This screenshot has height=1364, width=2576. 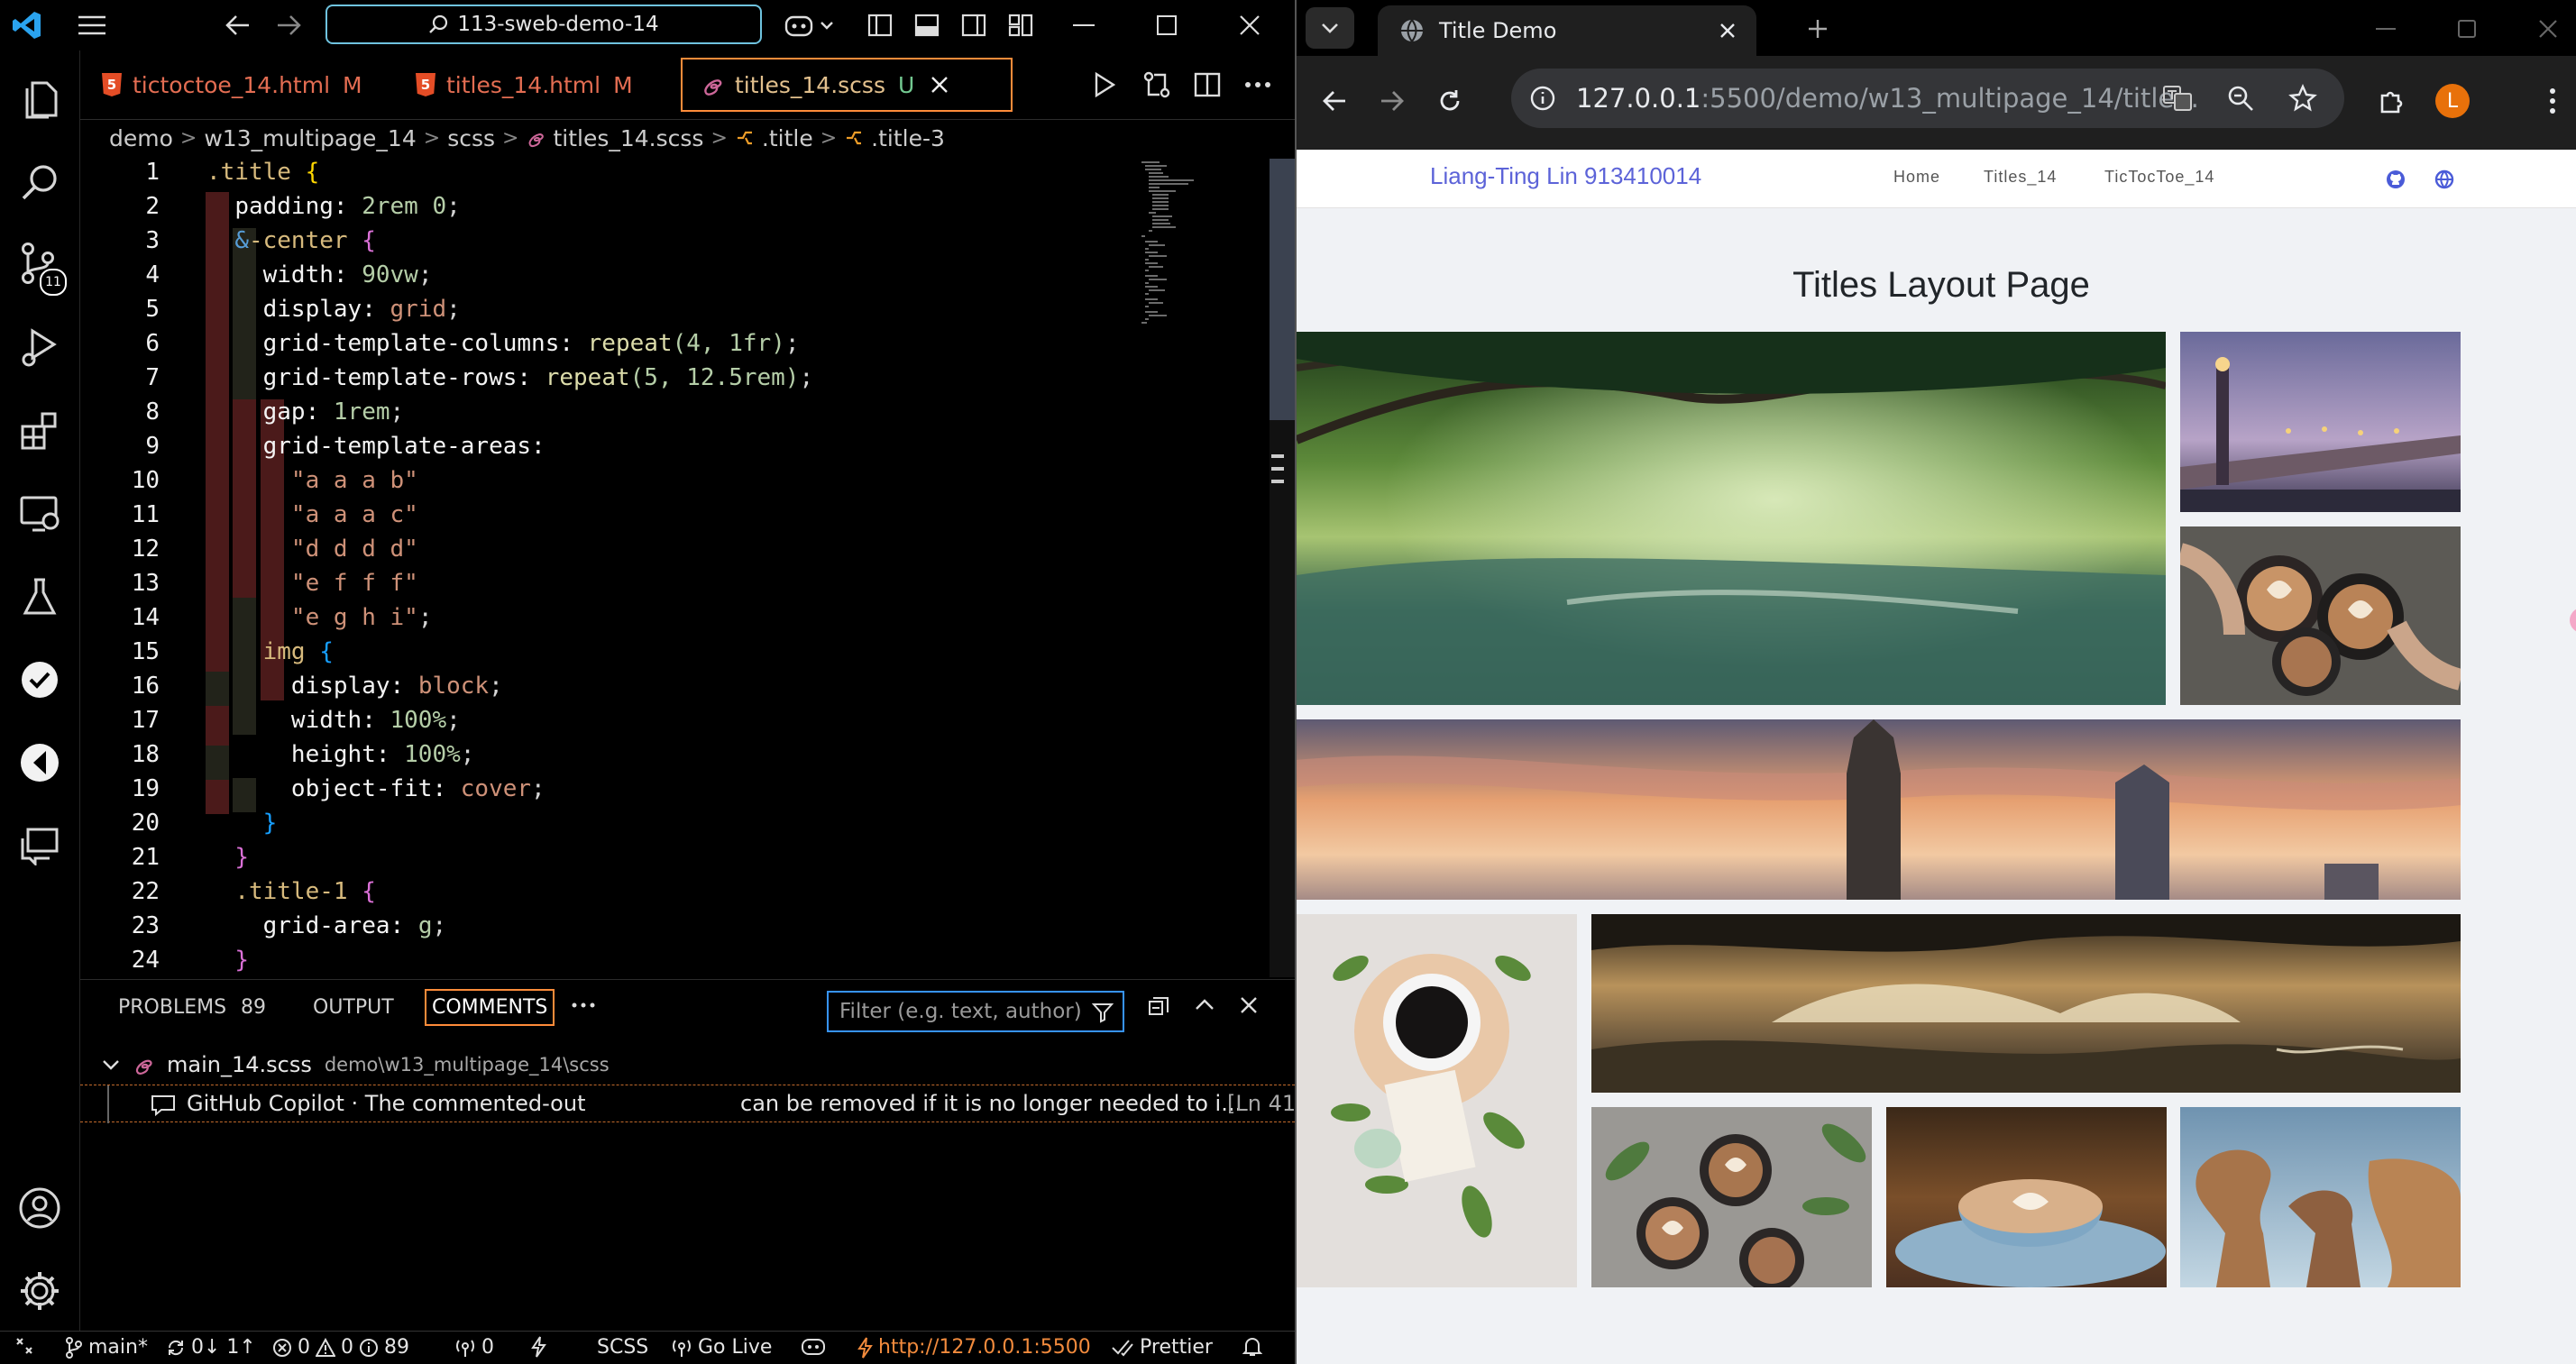 What do you see at coordinates (236, 85) in the screenshot?
I see `tab-tictoctoe-html: 5 tictoctoe_14.html M` at bounding box center [236, 85].